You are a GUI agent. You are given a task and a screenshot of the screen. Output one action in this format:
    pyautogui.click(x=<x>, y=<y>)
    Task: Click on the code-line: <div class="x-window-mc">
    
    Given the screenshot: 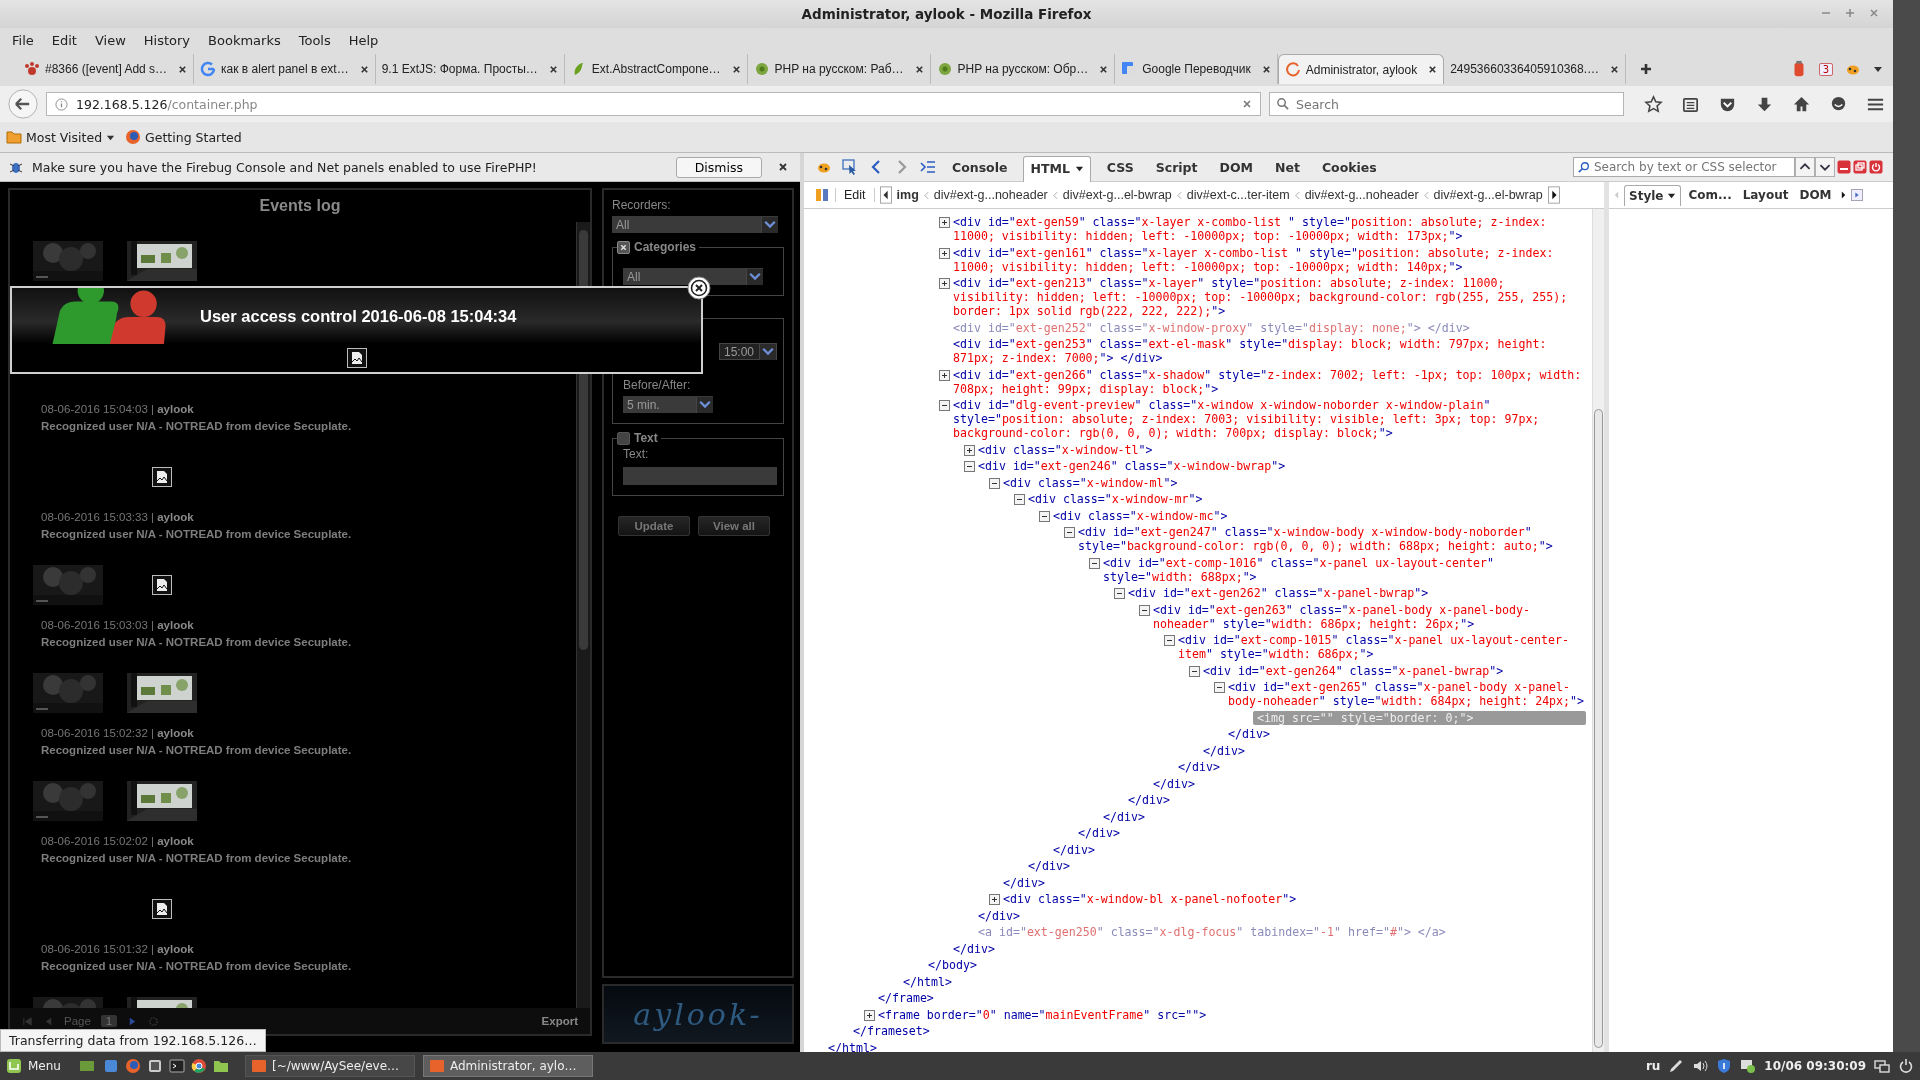 What is the action you would take?
    pyautogui.click(x=1319, y=515)
    